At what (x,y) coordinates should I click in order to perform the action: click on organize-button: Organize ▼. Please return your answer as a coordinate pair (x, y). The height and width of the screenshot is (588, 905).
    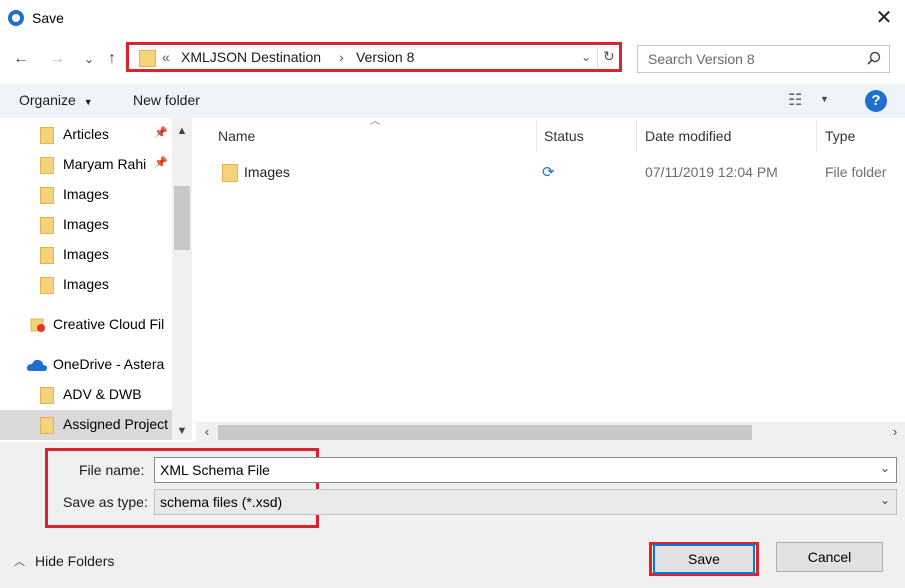
    Looking at the image, I should click on (56, 100).